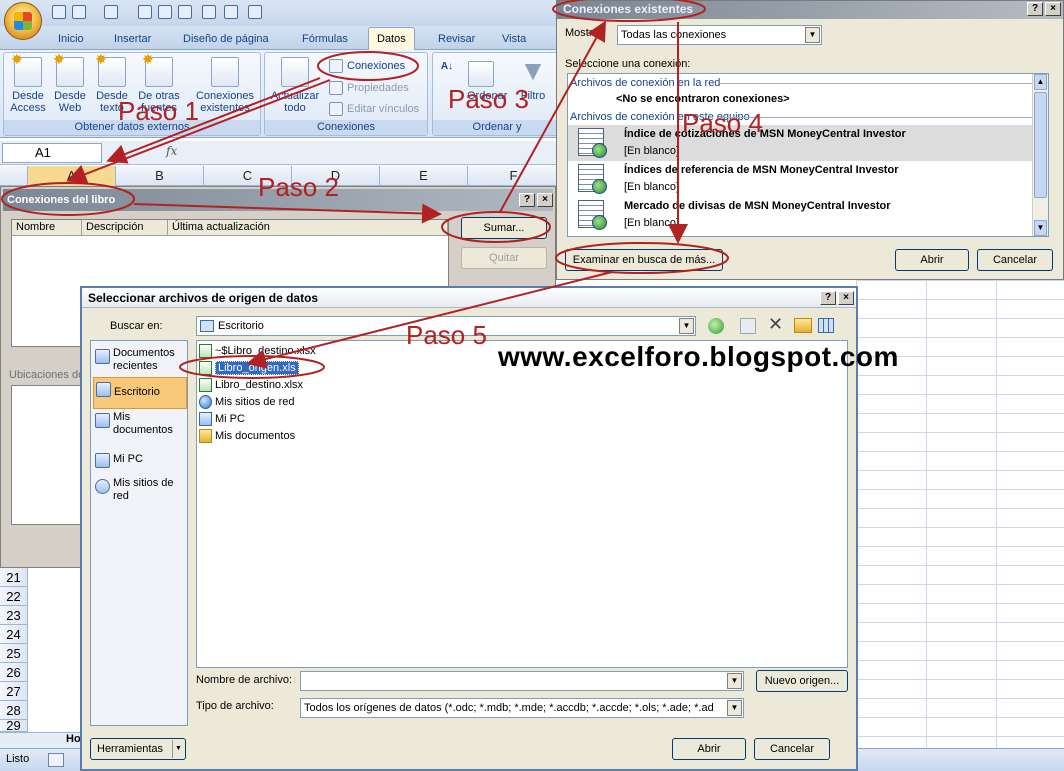 The image size is (1064, 771). I want to click on refresh-icon, so click(295, 72).